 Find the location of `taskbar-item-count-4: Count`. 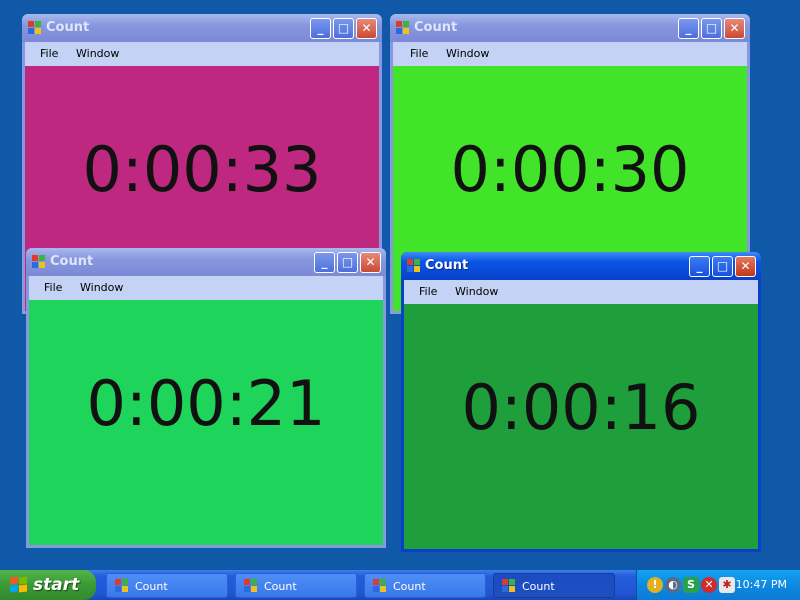

taskbar-item-count-4: Count is located at coordinates (554, 585).